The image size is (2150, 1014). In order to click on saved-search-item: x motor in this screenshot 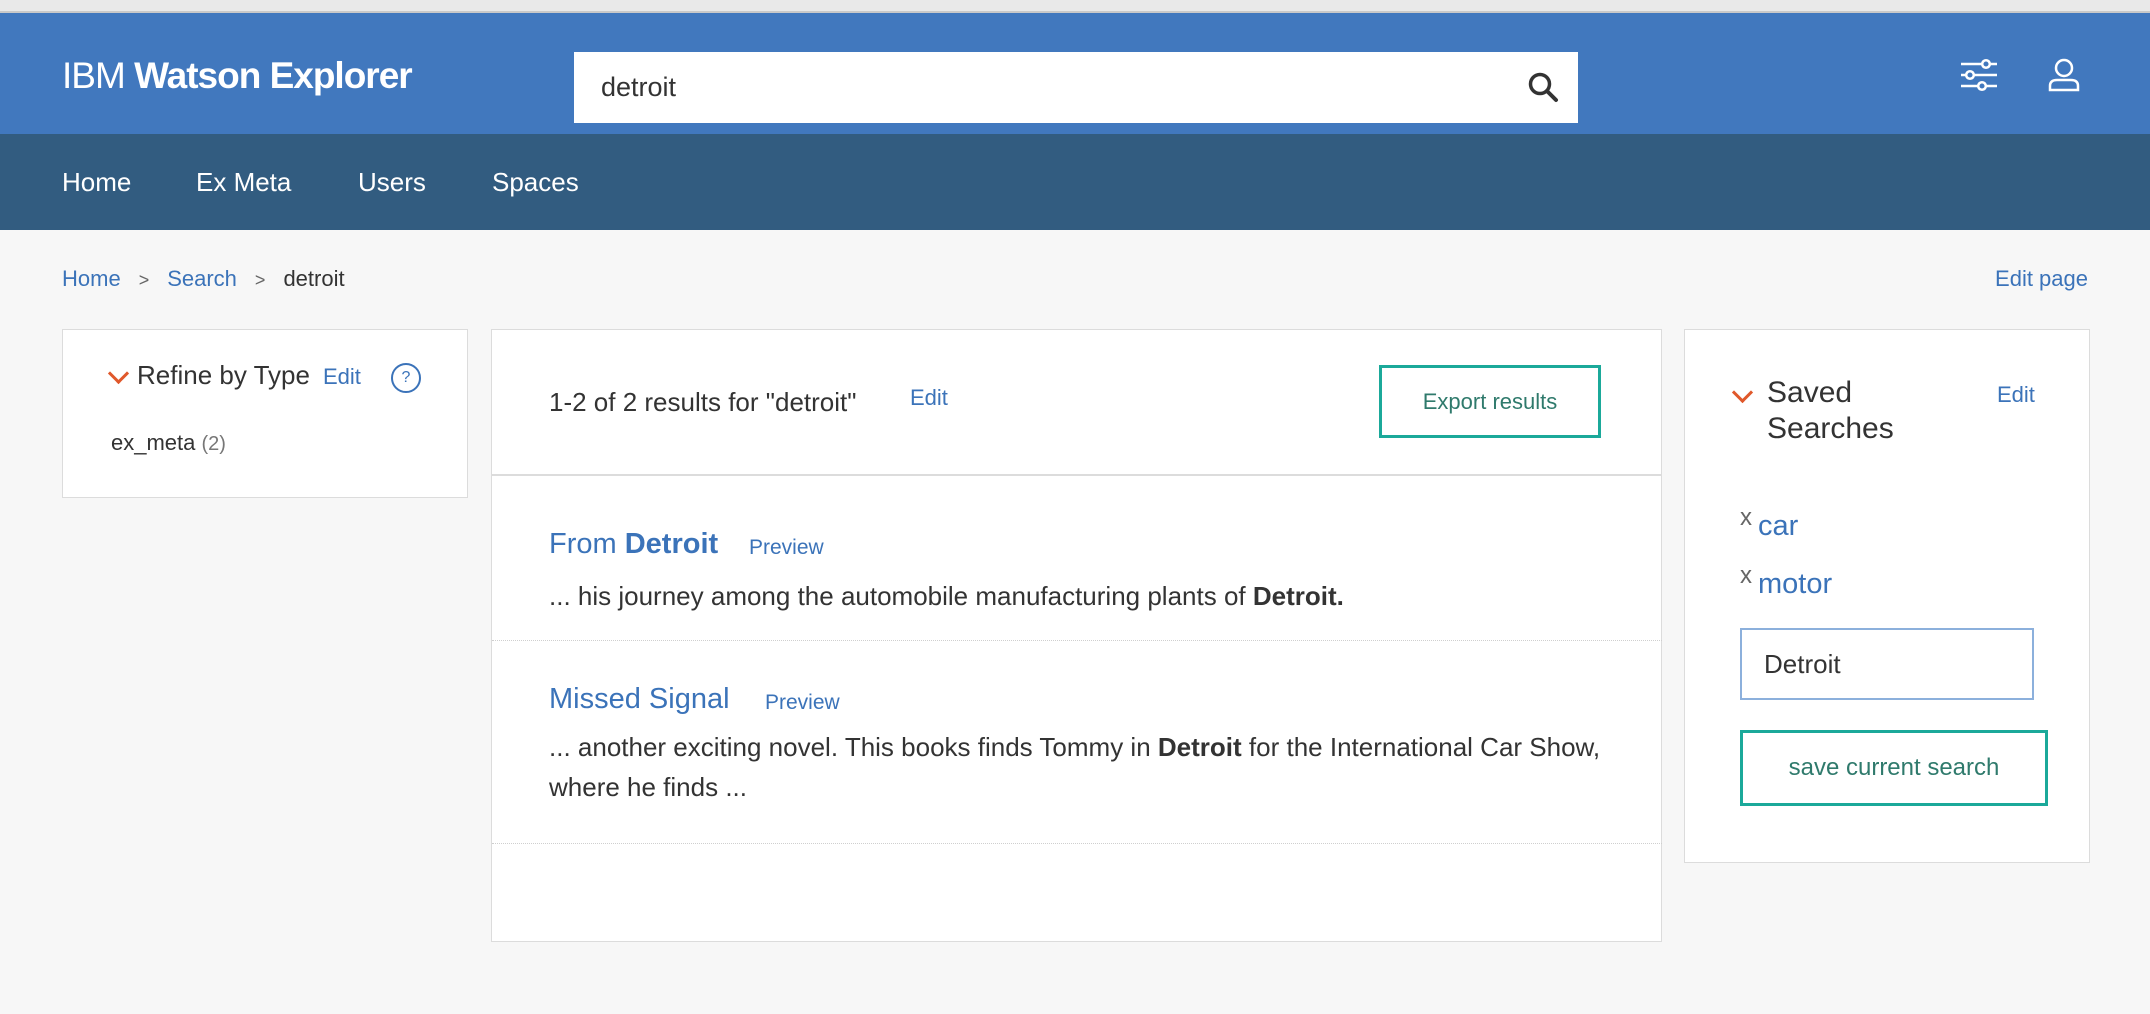, I will do `click(1786, 581)`.